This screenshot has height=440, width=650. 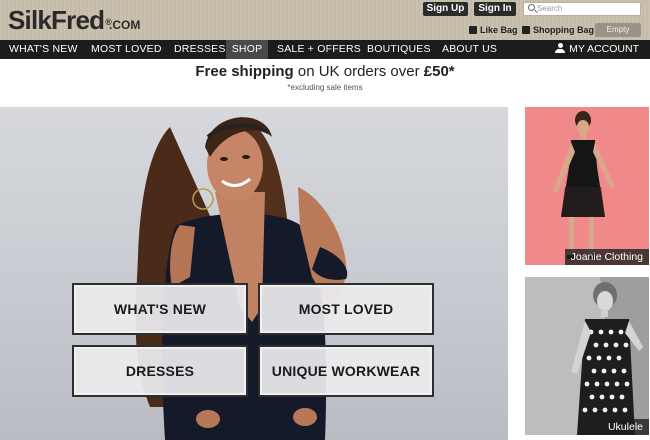 What do you see at coordinates (358, 71) in the screenshot?
I see `promo-middle: on UK orders over` at bounding box center [358, 71].